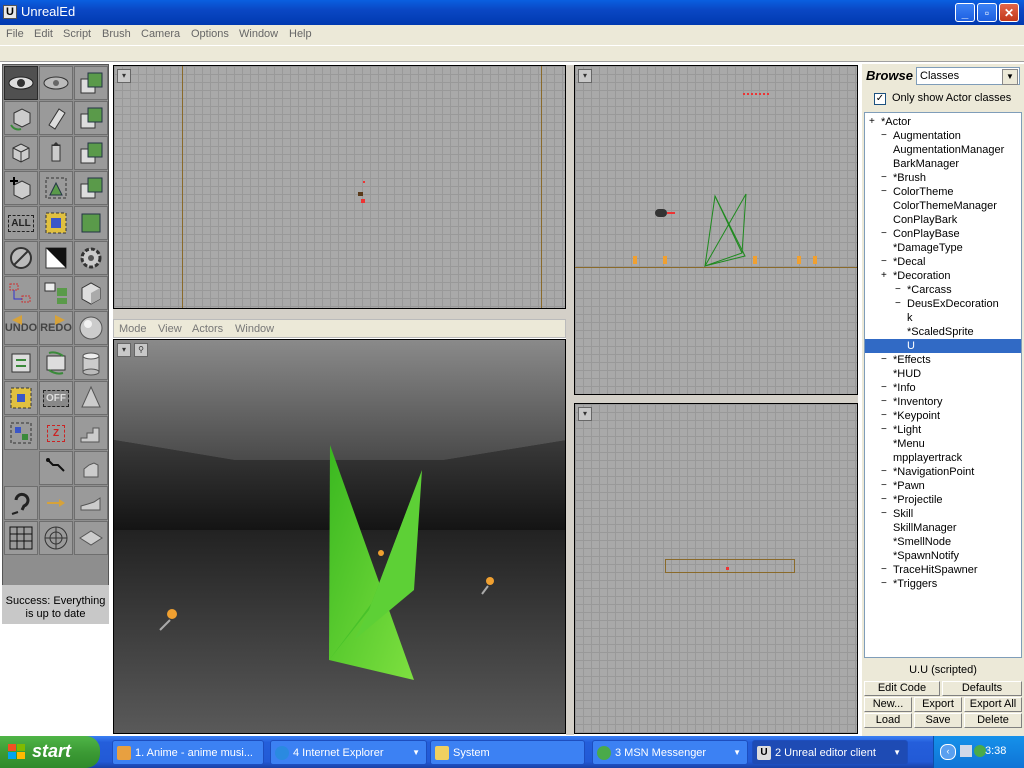 This screenshot has width=1024, height=768. What do you see at coordinates (943, 514) in the screenshot?
I see `tree-item: − Skill` at bounding box center [943, 514].